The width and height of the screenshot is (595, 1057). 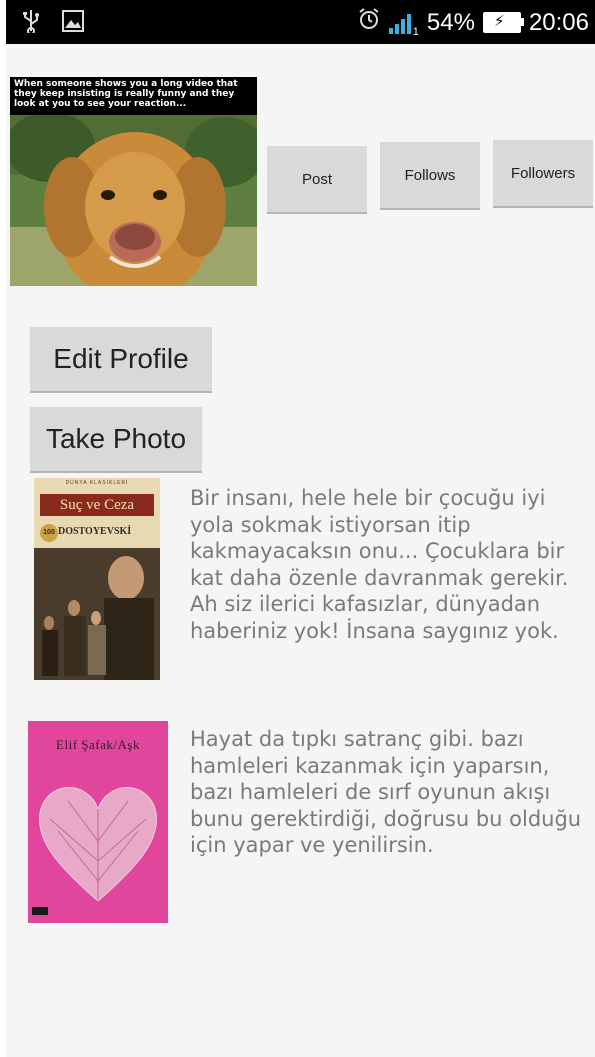 What do you see at coordinates (95, 531) in the screenshot?
I see `book-author: DOSTOYEVSKİ` at bounding box center [95, 531].